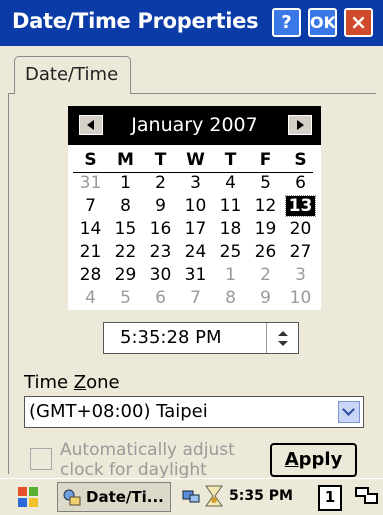 Image resolution: width=383 pixels, height=515 pixels. What do you see at coordinates (214, 496) in the screenshot?
I see `clock-tray-icon` at bounding box center [214, 496].